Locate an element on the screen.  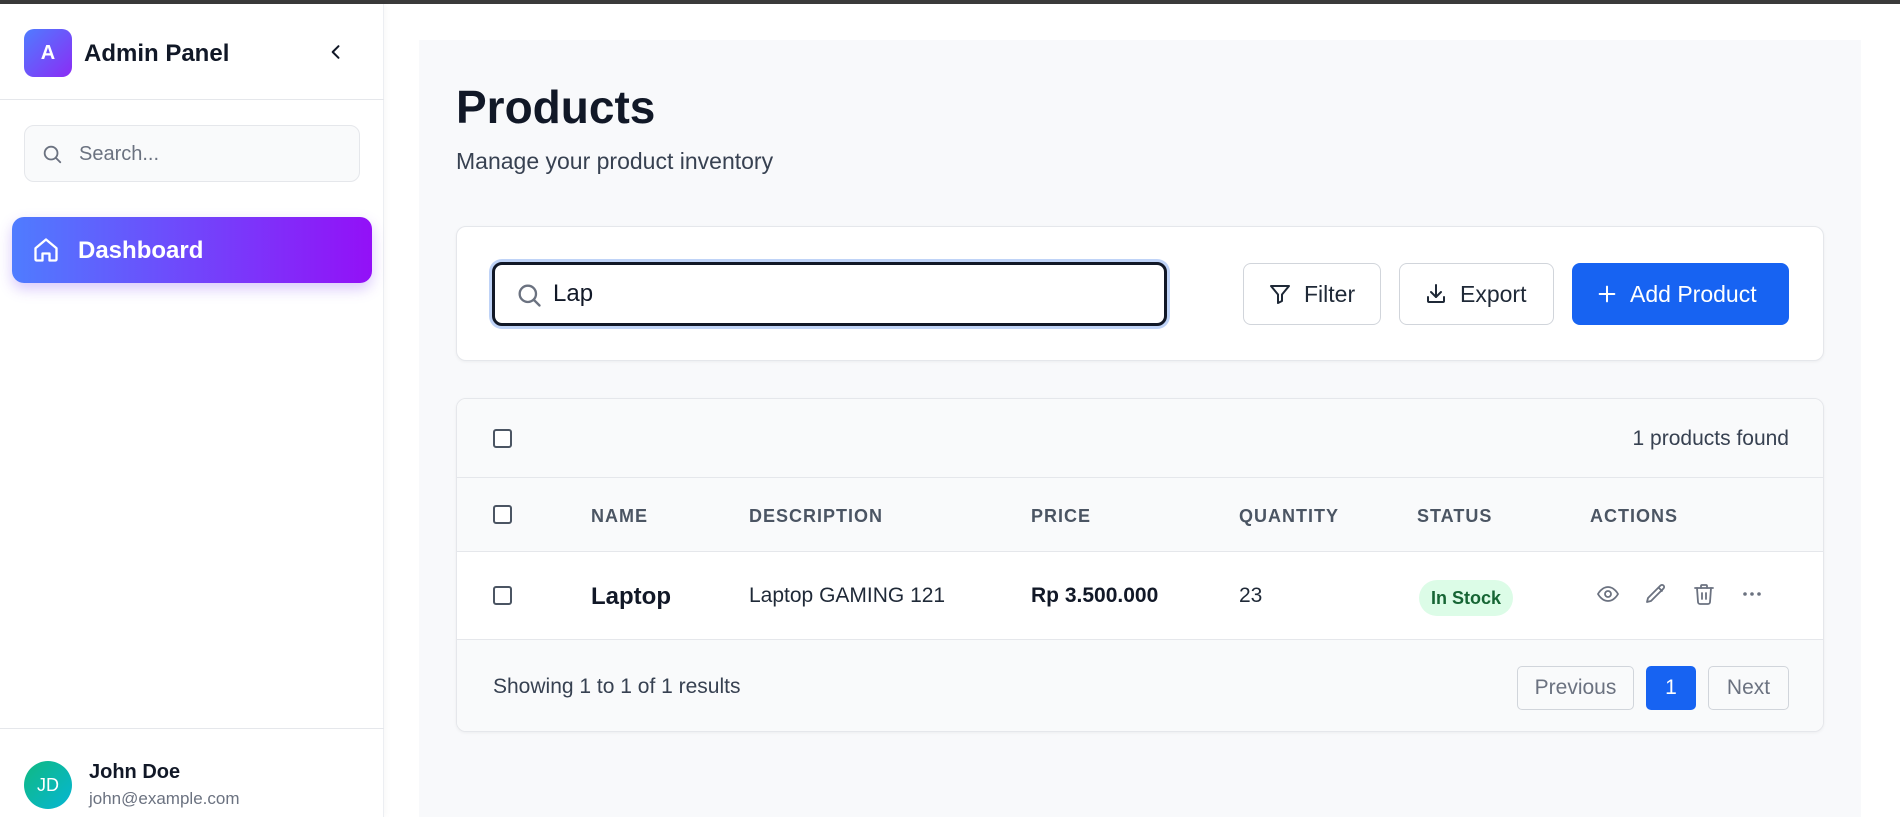
product-search is located at coordinates (829, 294).